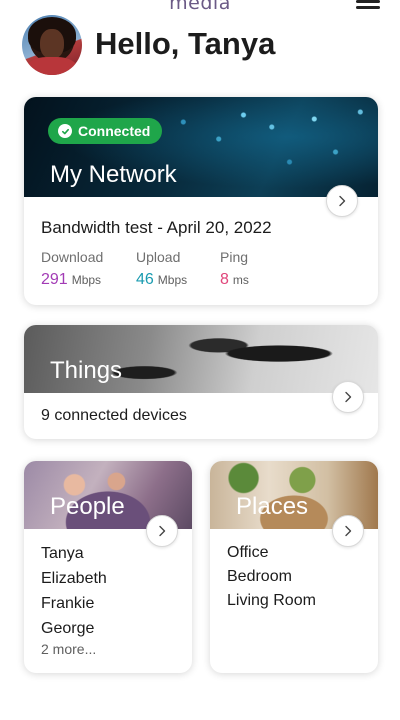  I want to click on network-title: My Network, so click(113, 174).